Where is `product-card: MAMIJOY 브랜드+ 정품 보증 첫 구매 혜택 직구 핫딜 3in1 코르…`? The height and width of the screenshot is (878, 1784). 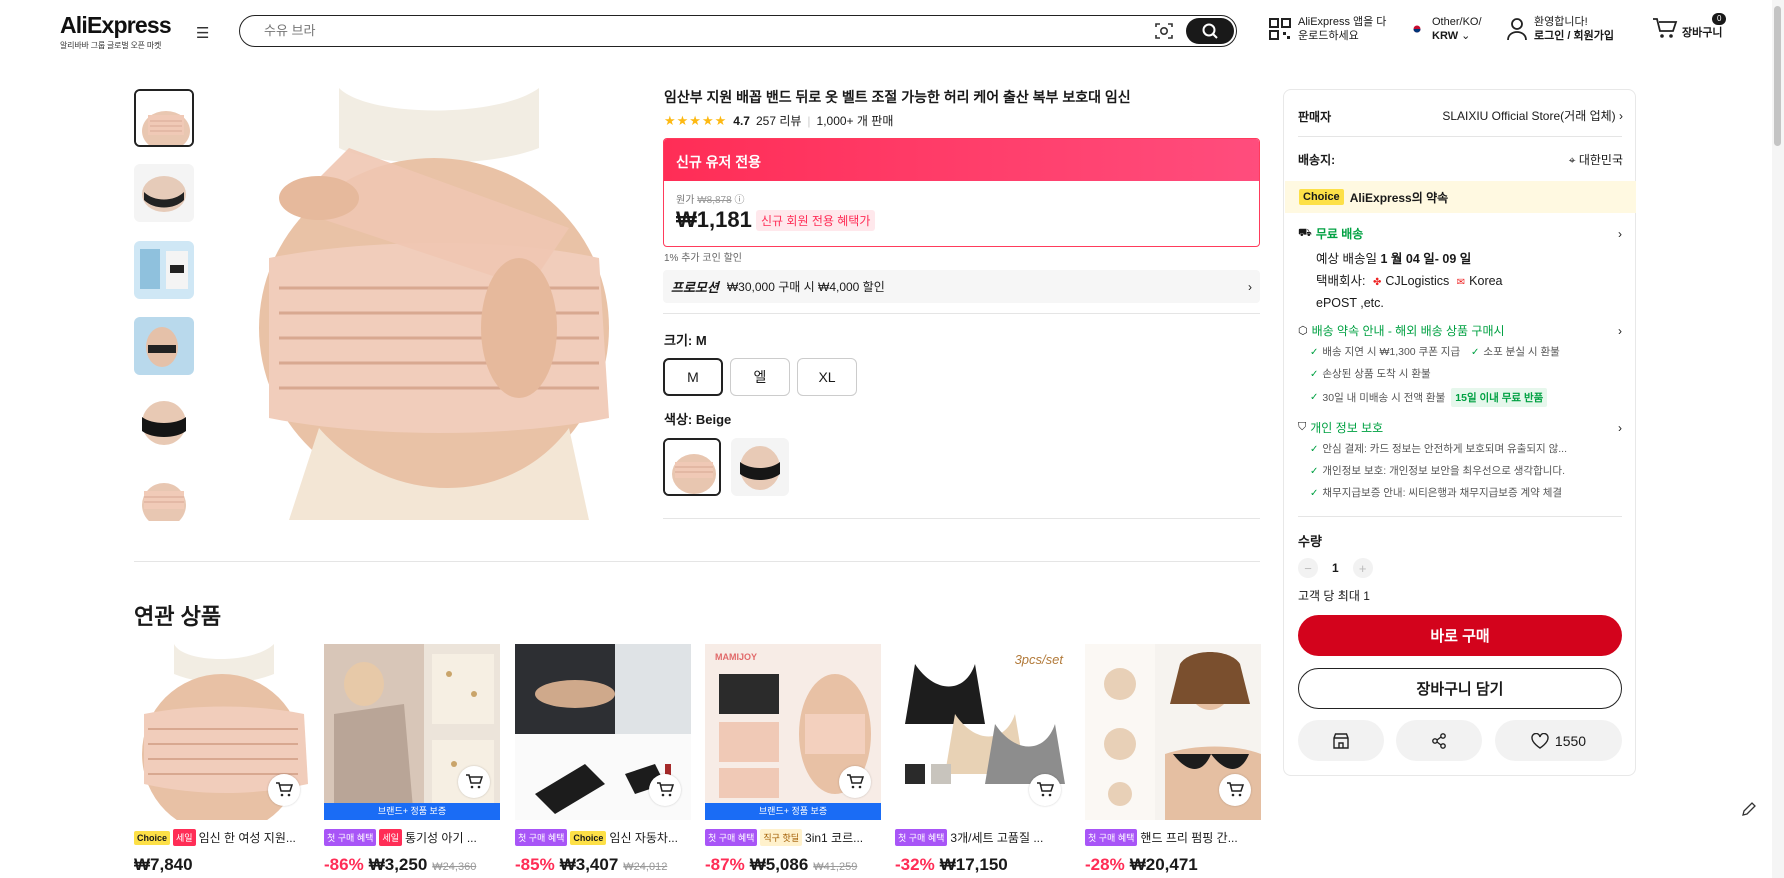
product-card: MAMIJOY 브랜드+ 정품 보증 첫 구매 혜택 직구 핫딜 3in1 코르… is located at coordinates (793, 759).